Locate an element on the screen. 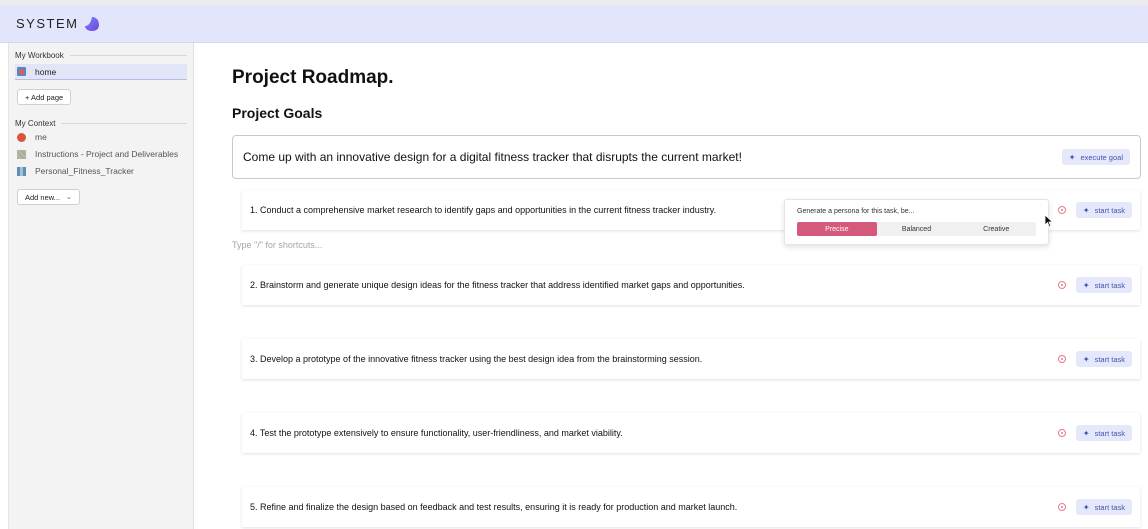 This screenshot has width=1148, height=529. page-icon is located at coordinates (21, 71).